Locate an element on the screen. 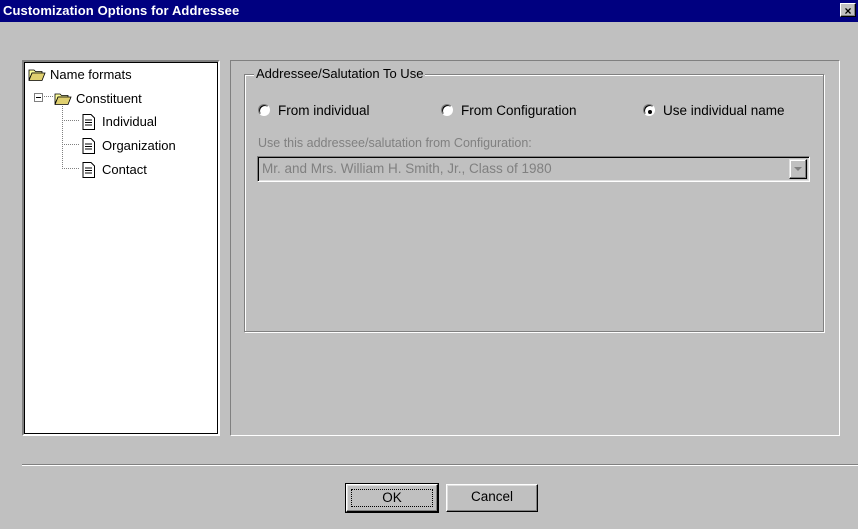  tree-item-organization: Organization is located at coordinates (147, 148).